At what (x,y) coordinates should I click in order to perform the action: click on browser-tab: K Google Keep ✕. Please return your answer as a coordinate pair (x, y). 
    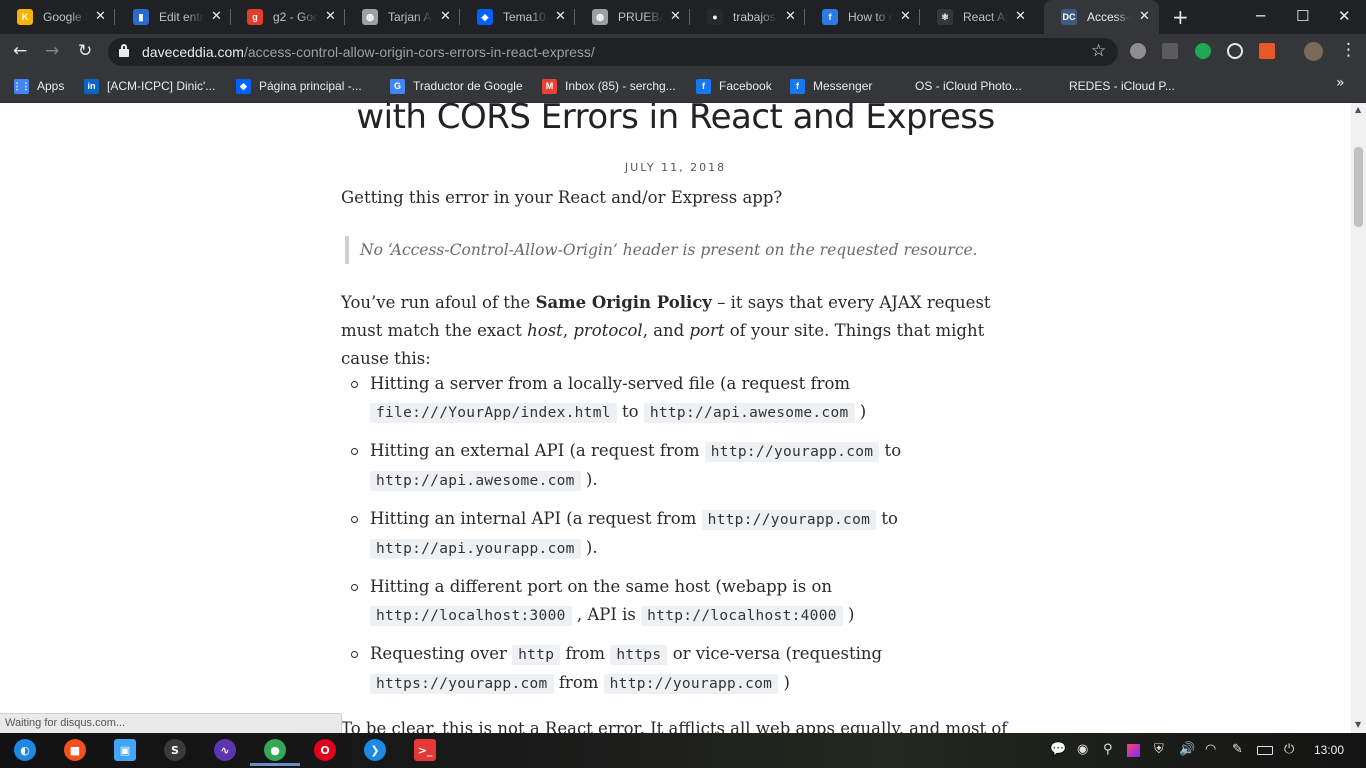
    Looking at the image, I should click on (57, 17).